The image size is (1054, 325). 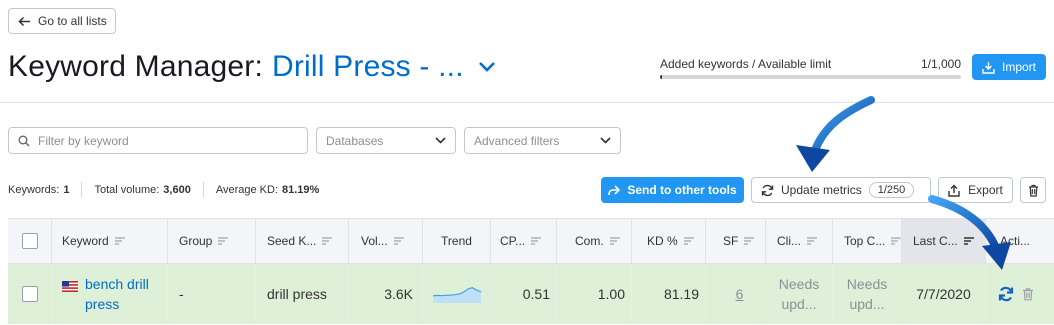 I want to click on sort-active-icon, so click(x=968, y=241).